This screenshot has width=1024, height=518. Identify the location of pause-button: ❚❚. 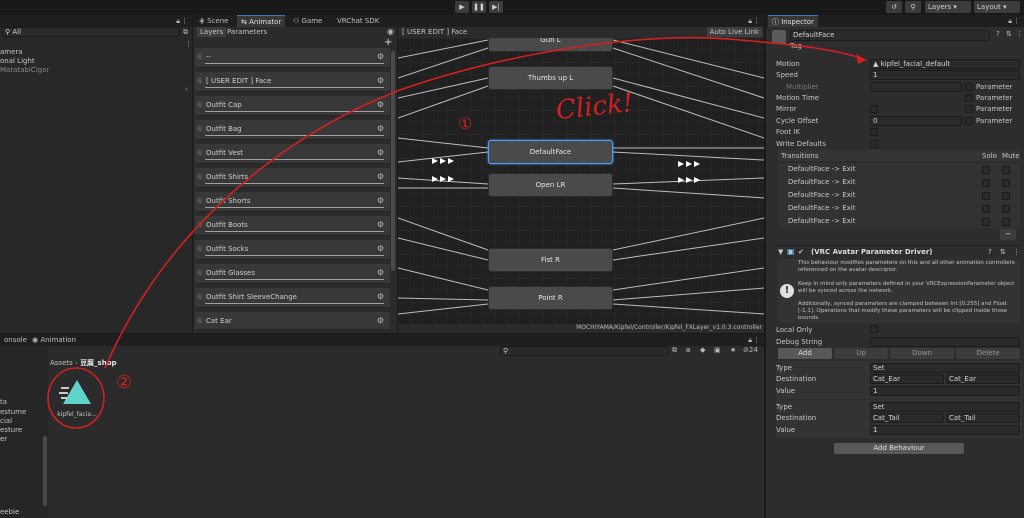
(479, 7).